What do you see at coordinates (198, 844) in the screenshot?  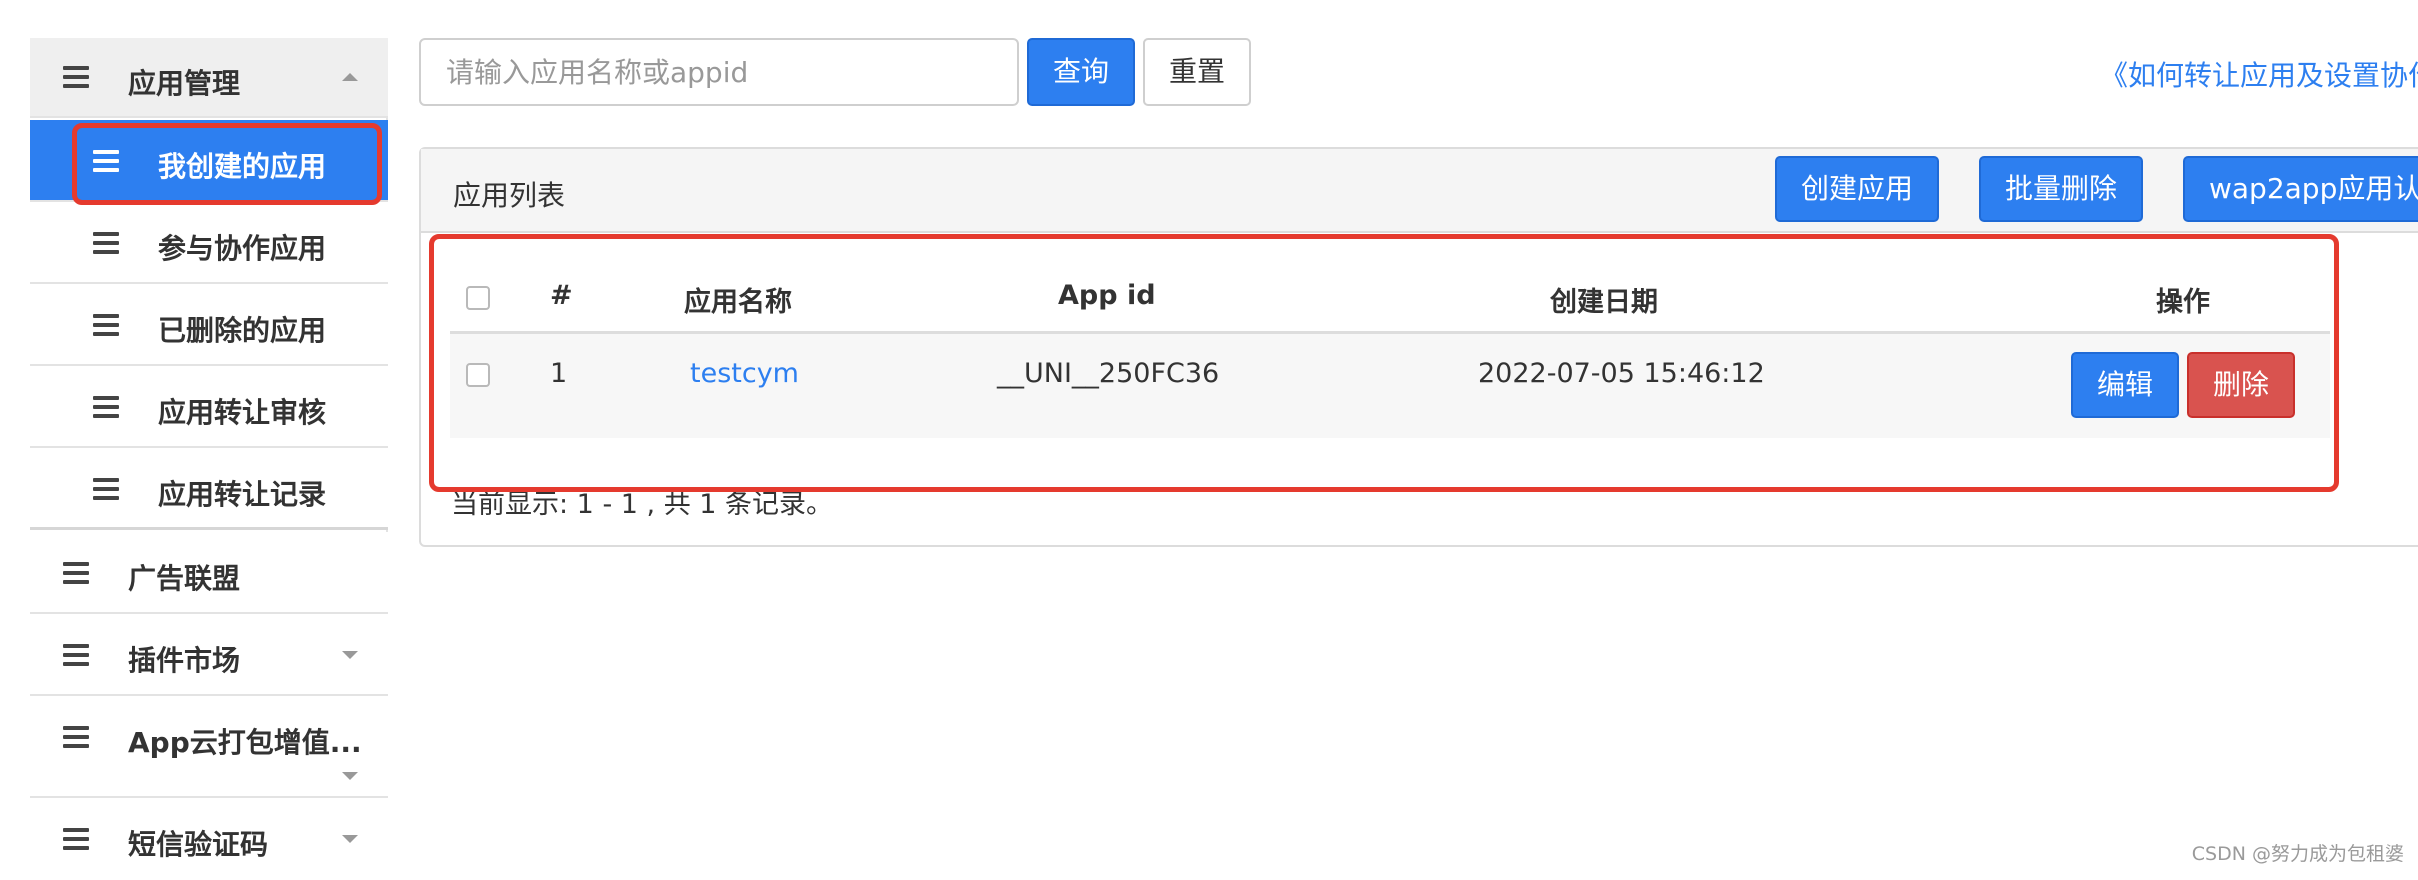 I see `nav-sms-verify-label: 短信验证码` at bounding box center [198, 844].